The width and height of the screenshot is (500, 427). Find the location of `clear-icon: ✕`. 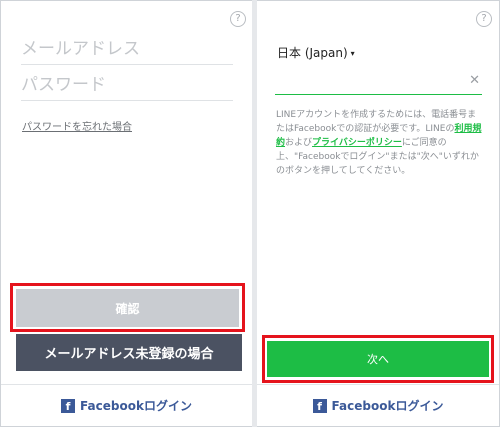

clear-icon: ✕ is located at coordinates (474, 80).